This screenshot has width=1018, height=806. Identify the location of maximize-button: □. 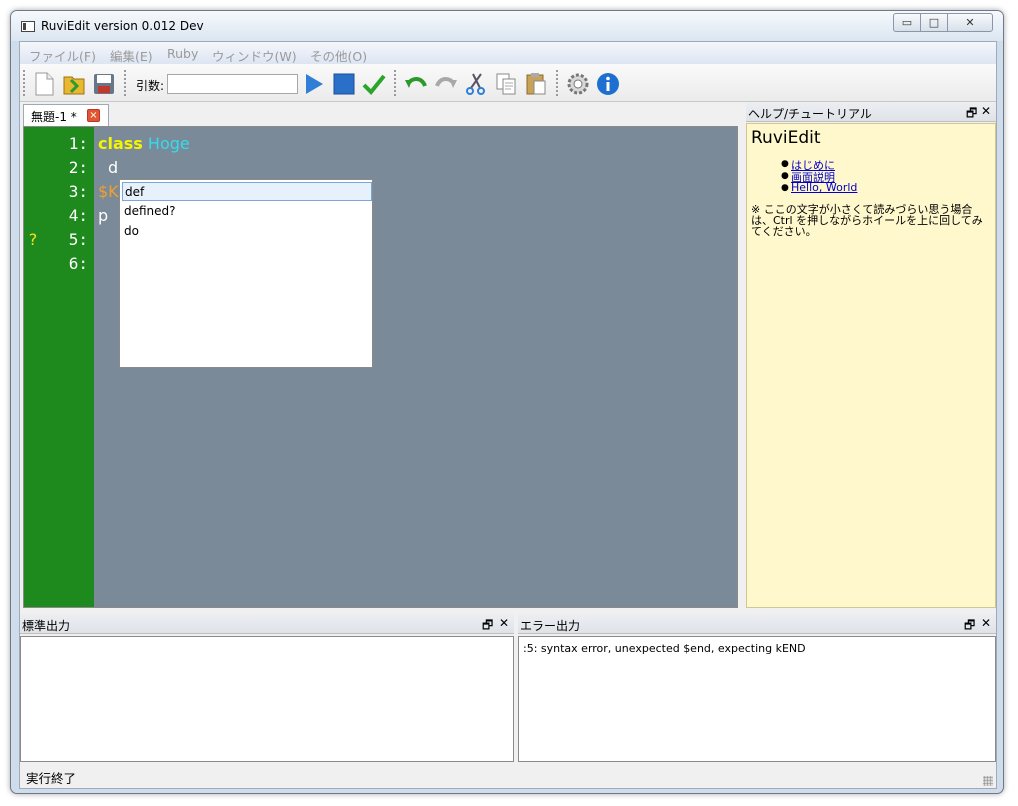
(934, 22).